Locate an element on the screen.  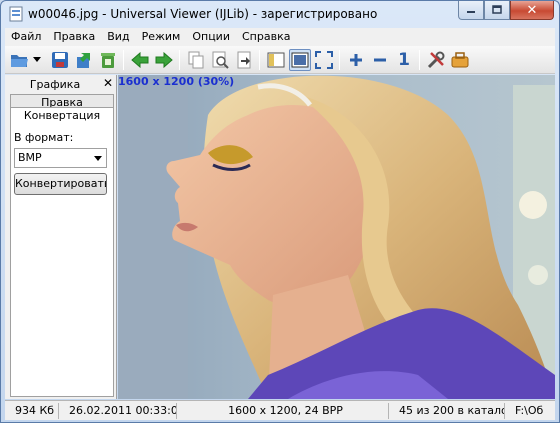
chevron-down-icon is located at coordinates (98, 158).